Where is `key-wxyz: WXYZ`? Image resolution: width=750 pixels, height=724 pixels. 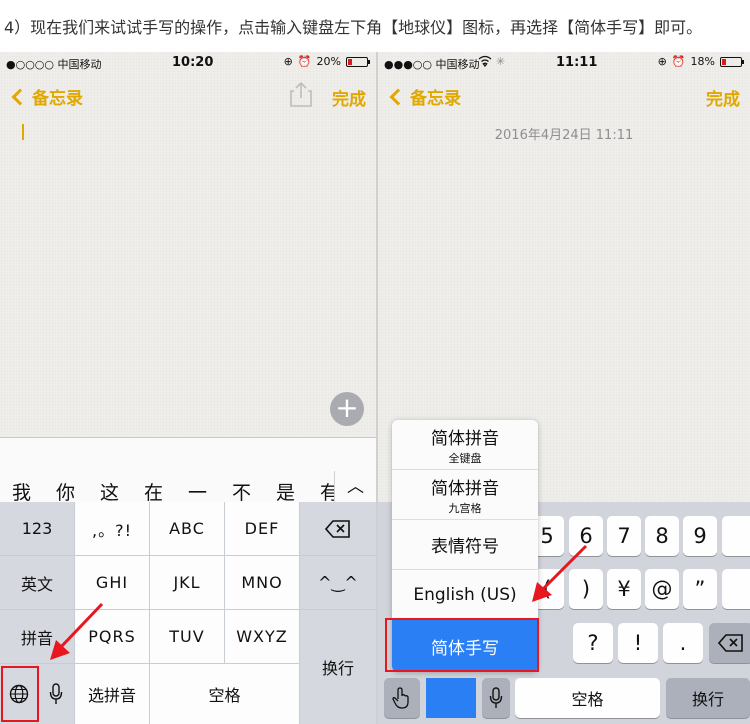
key-wxyz: WXYZ is located at coordinates (262, 636).